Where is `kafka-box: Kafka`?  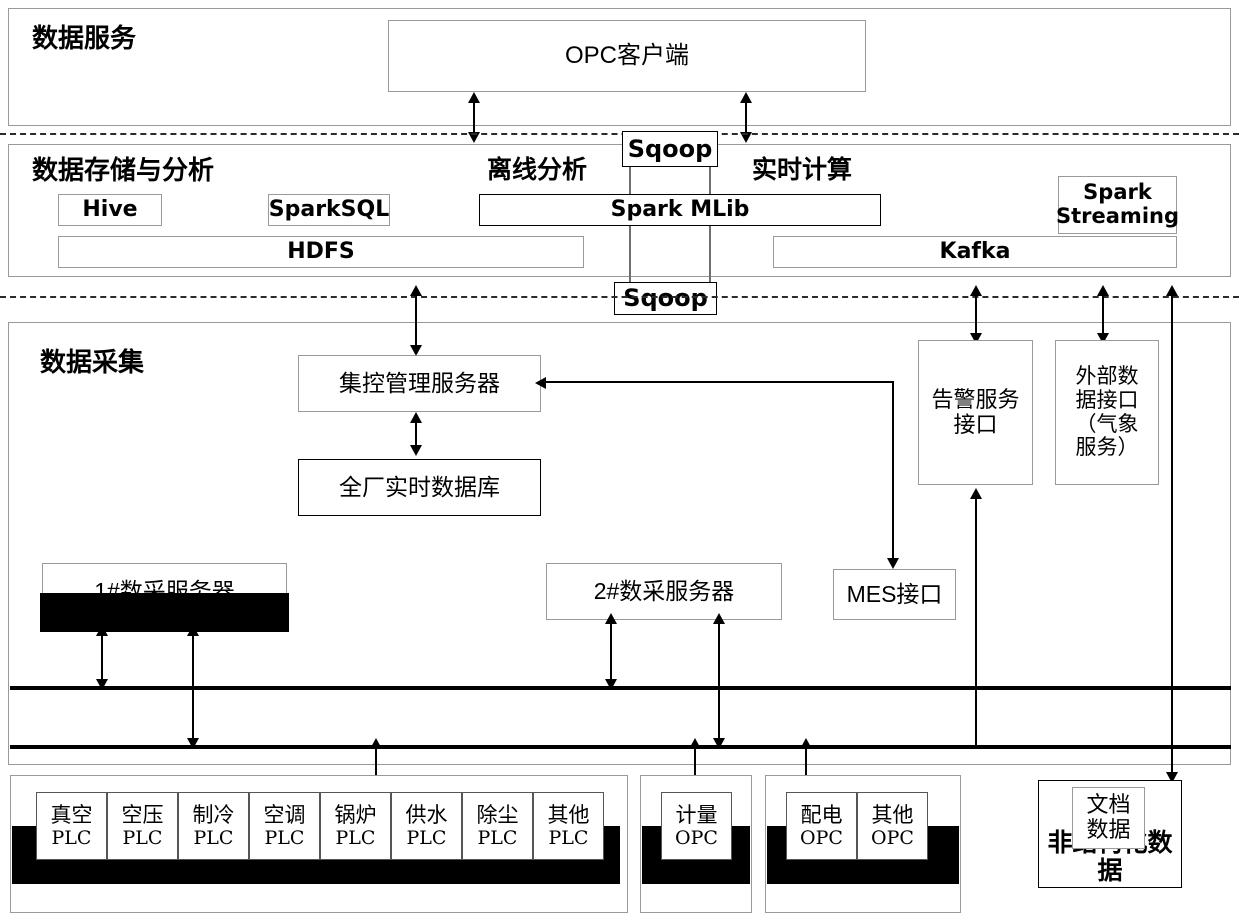
kafka-box: Kafka is located at coordinates (975, 252).